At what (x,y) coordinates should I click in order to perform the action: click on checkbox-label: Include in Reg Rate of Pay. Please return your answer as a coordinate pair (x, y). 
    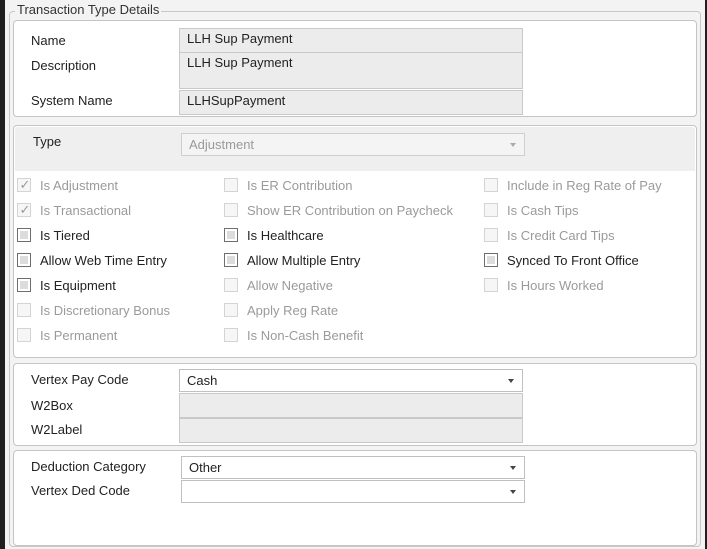
    Looking at the image, I should click on (584, 185).